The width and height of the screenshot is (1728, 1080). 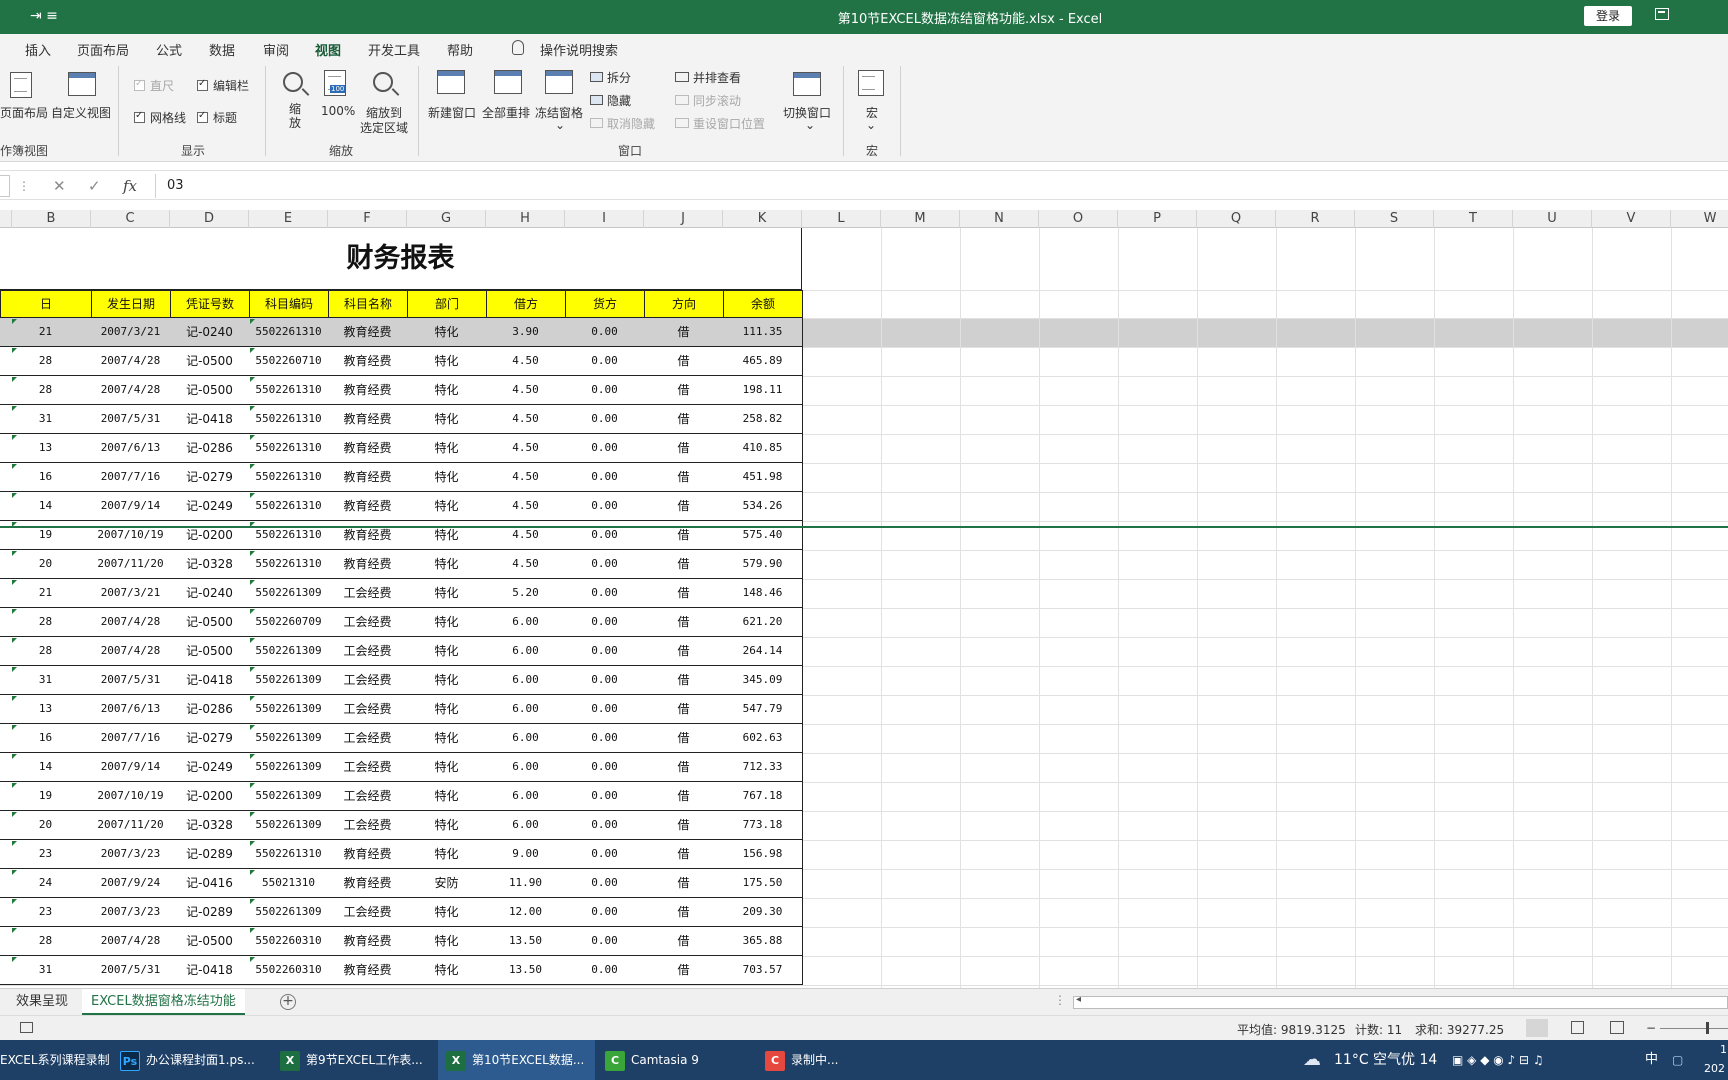 What do you see at coordinates (209, 219) in the screenshot?
I see `column-header-d: D` at bounding box center [209, 219].